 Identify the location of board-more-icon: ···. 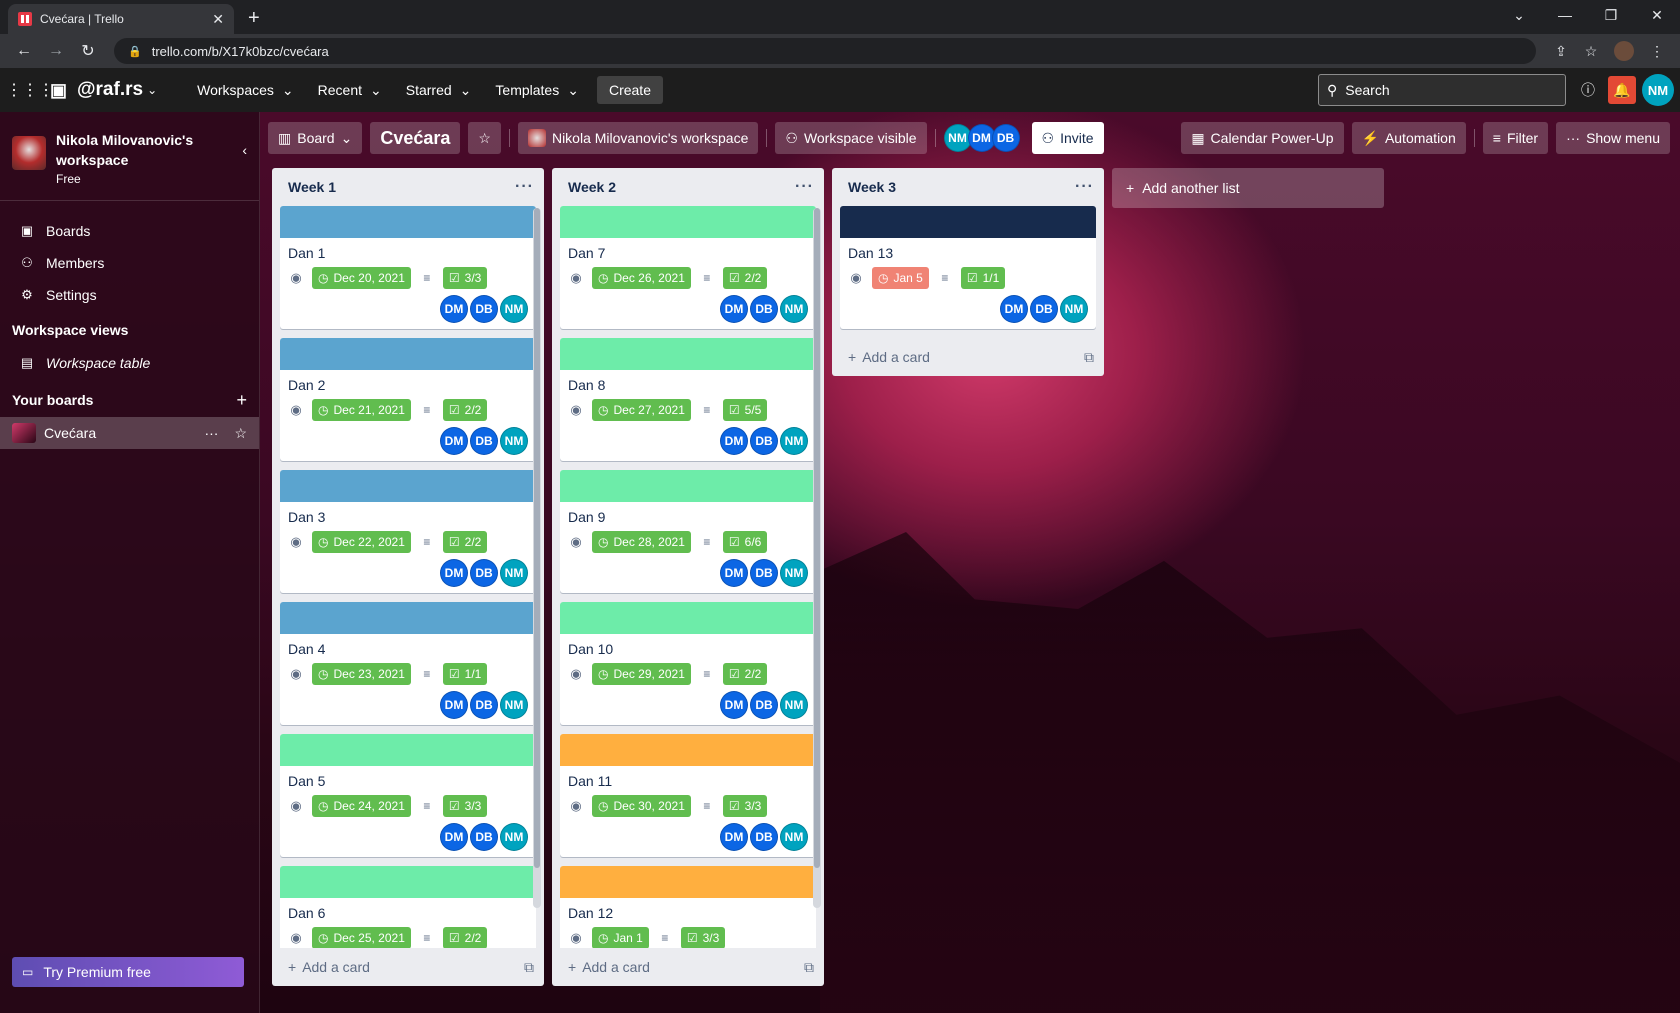
(211, 433).